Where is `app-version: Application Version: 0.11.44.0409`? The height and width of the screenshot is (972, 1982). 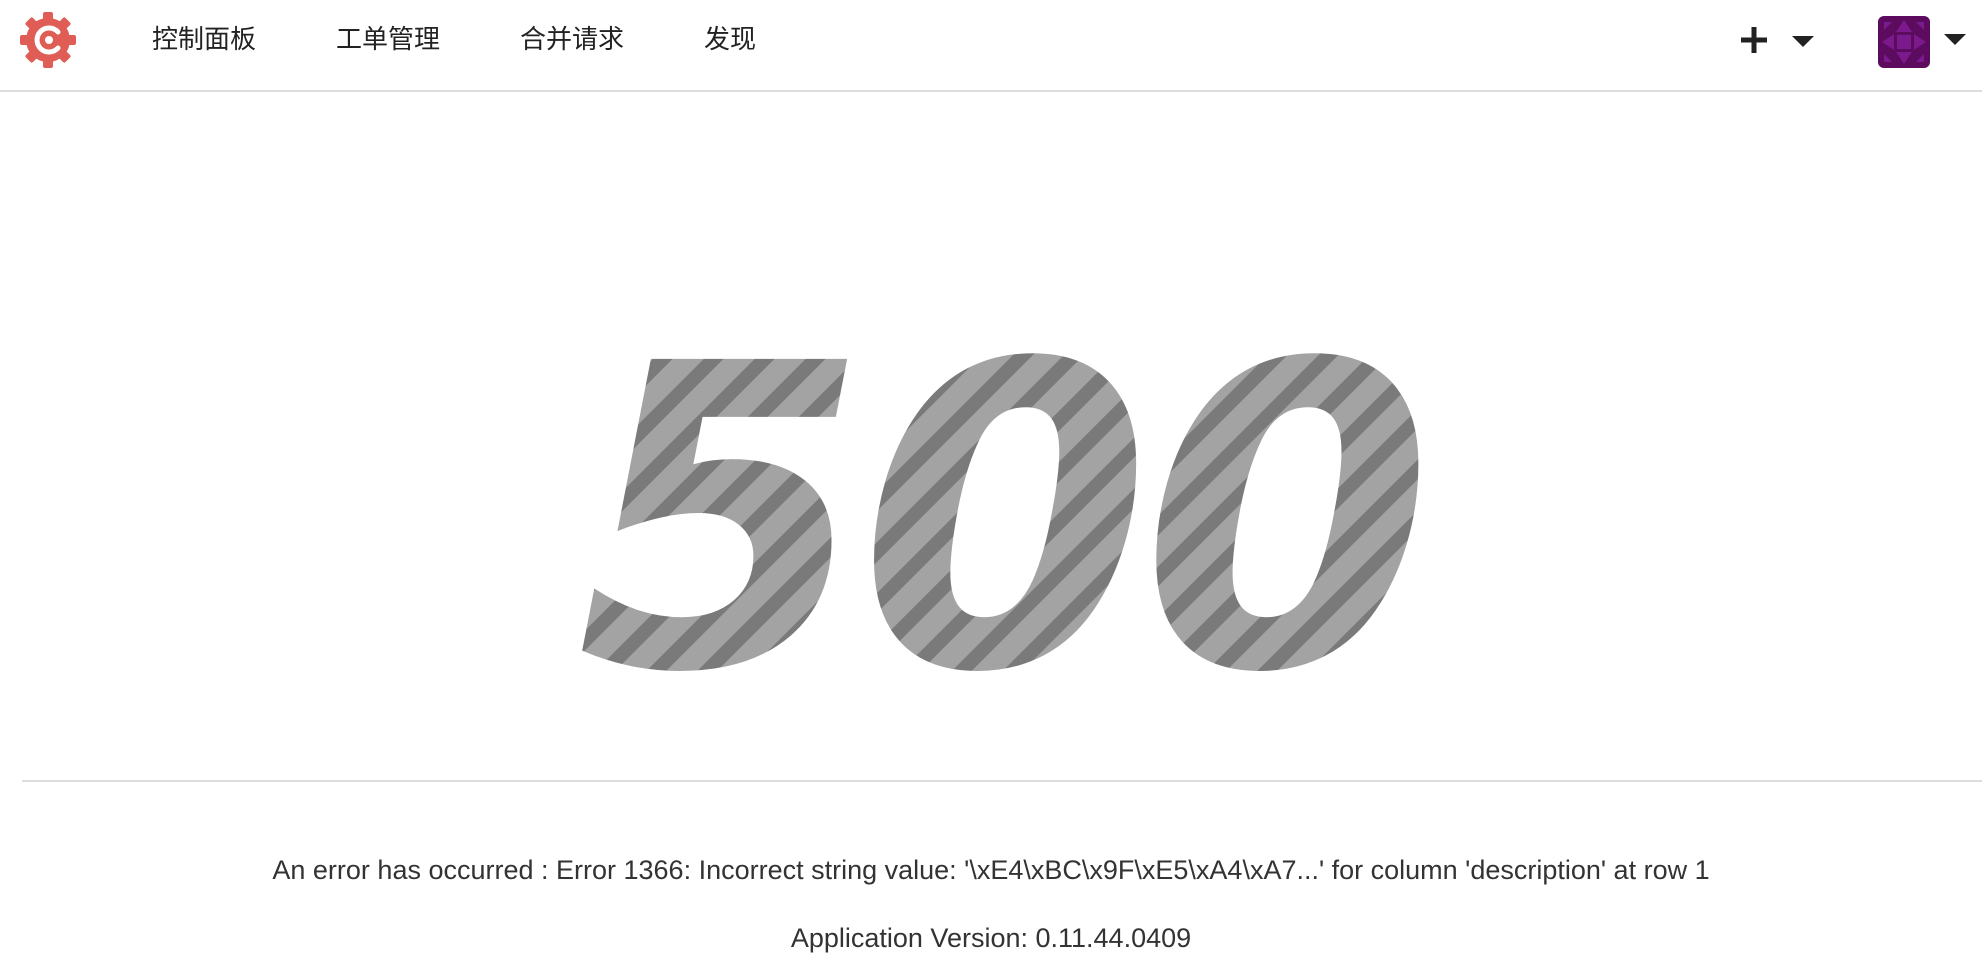 app-version: Application Version: 0.11.44.0409 is located at coordinates (991, 938).